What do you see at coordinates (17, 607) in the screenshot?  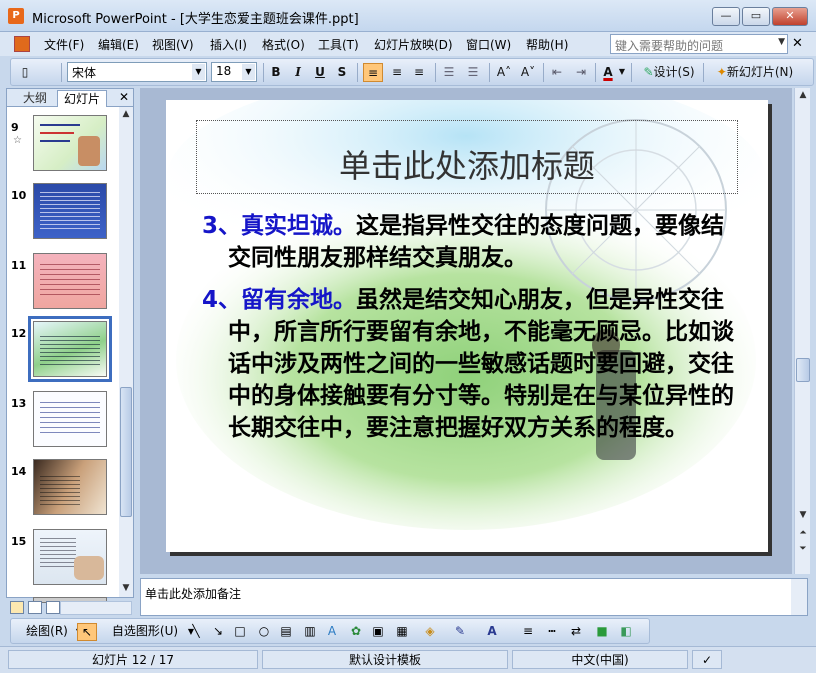 I see `normal-view-icon` at bounding box center [17, 607].